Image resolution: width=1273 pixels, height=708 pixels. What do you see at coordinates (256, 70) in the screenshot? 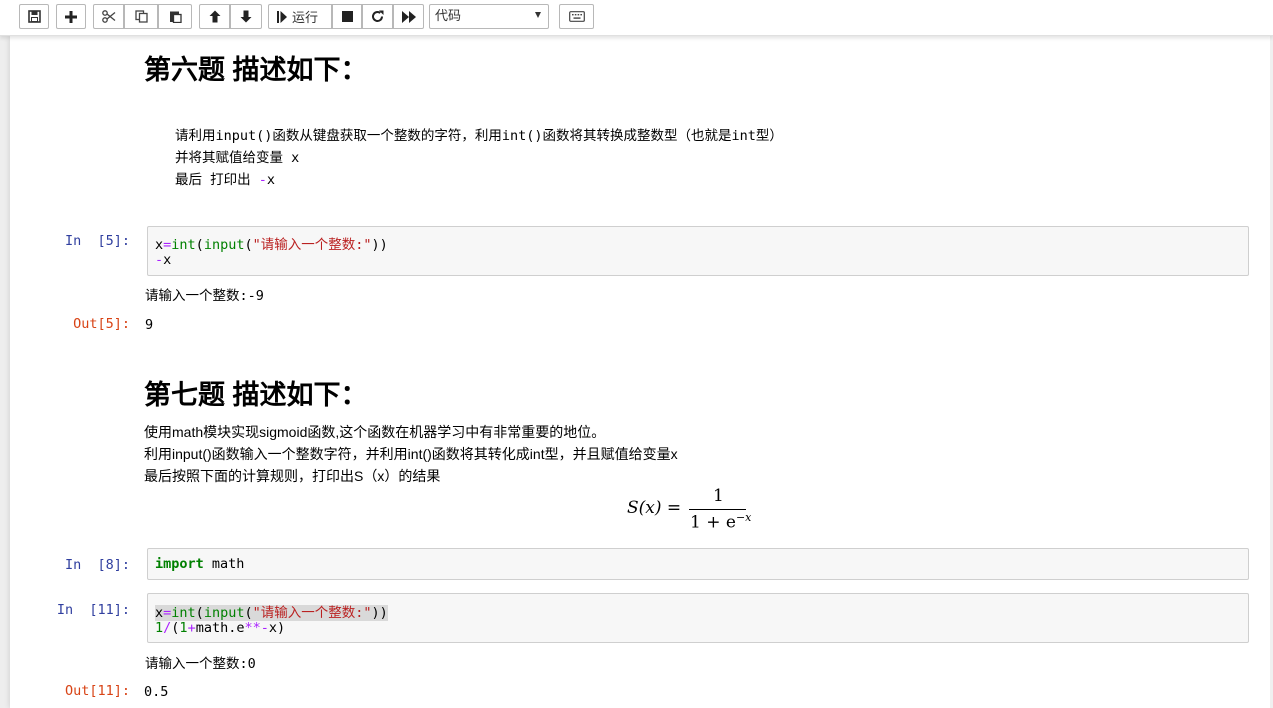
I see `q6-heading: 第六题 描述如下：` at bounding box center [256, 70].